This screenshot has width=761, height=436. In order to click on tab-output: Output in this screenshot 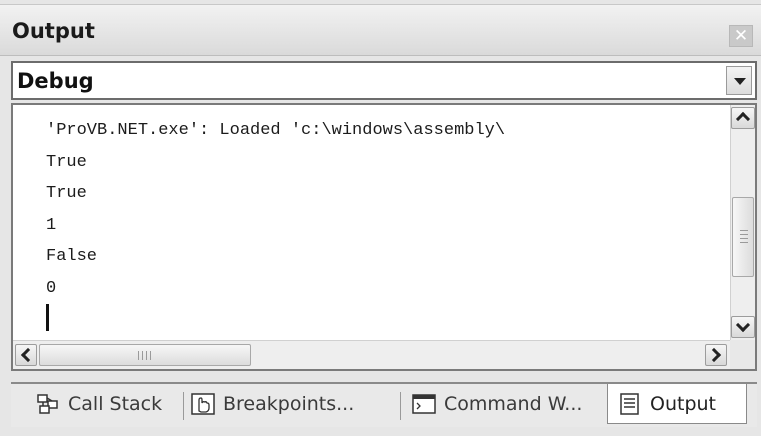, I will do `click(677, 404)`.